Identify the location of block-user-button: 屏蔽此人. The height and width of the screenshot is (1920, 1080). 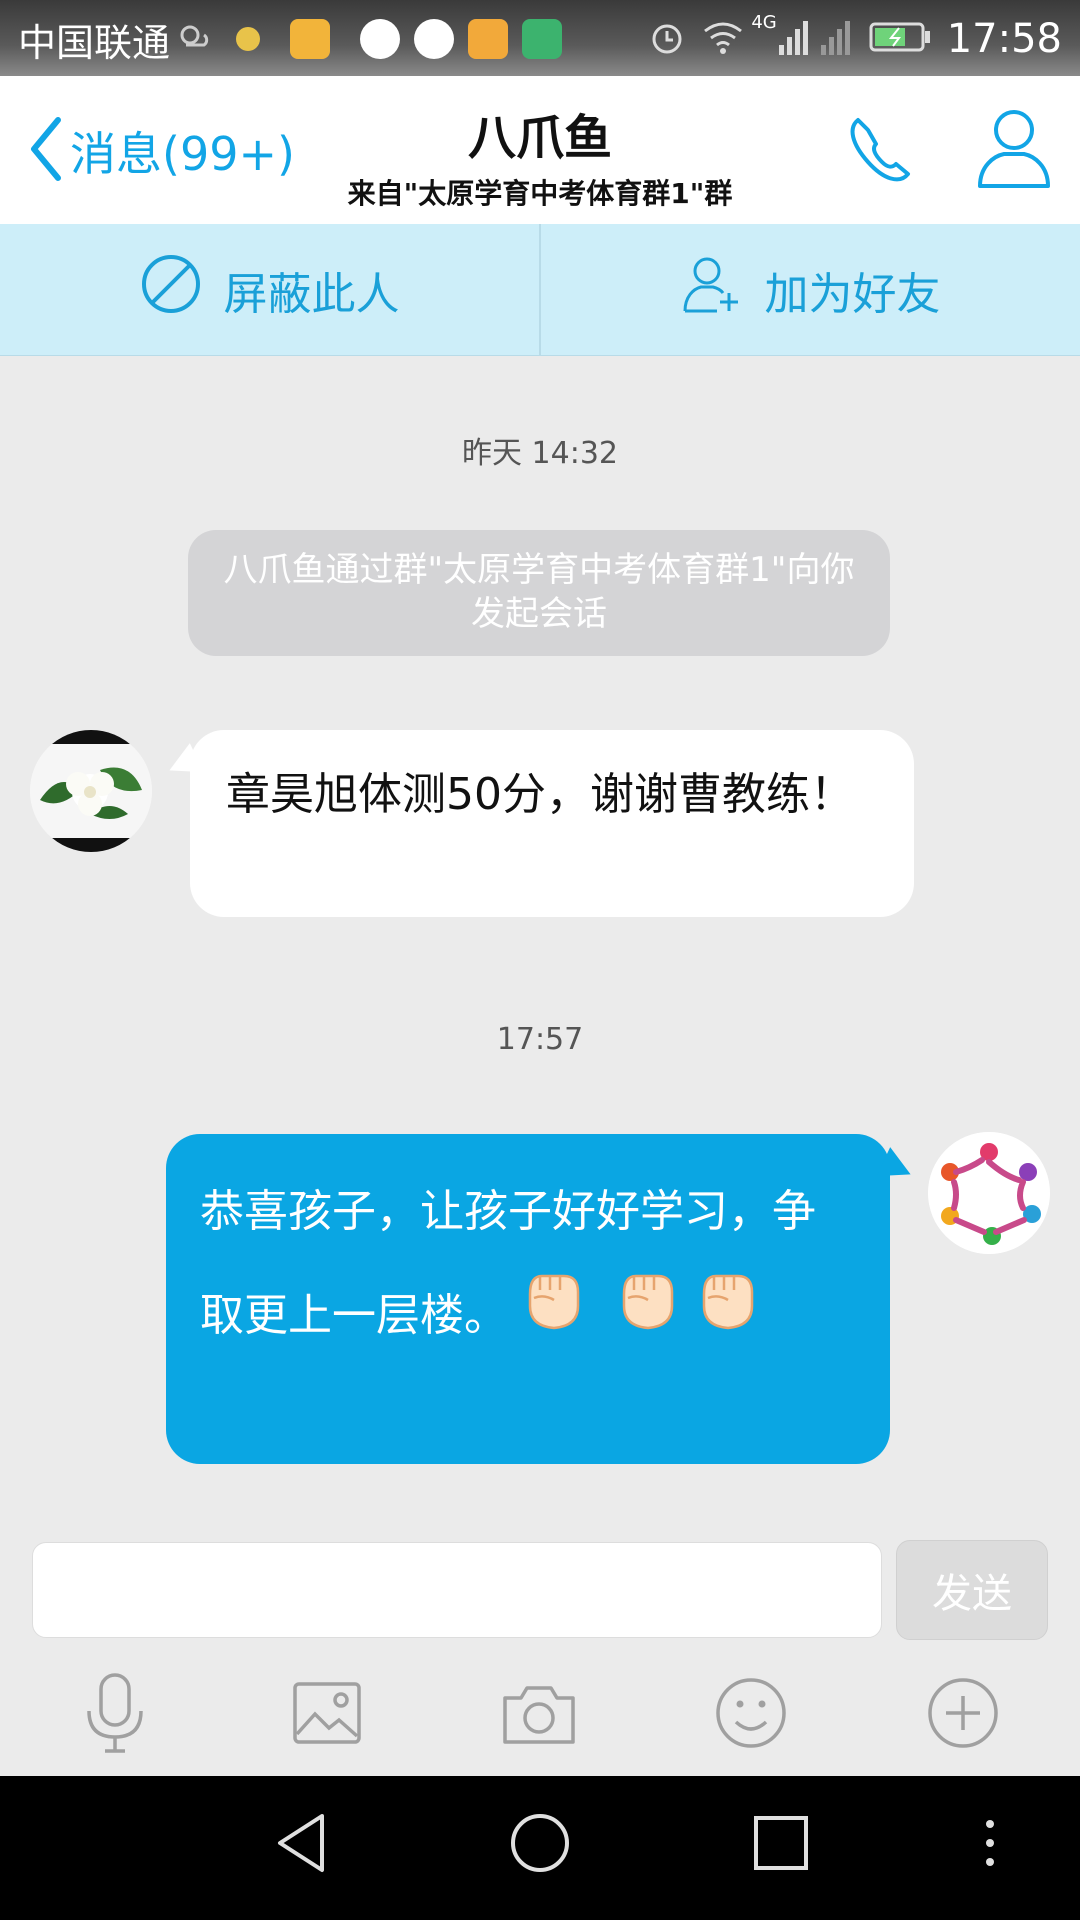
(269, 289).